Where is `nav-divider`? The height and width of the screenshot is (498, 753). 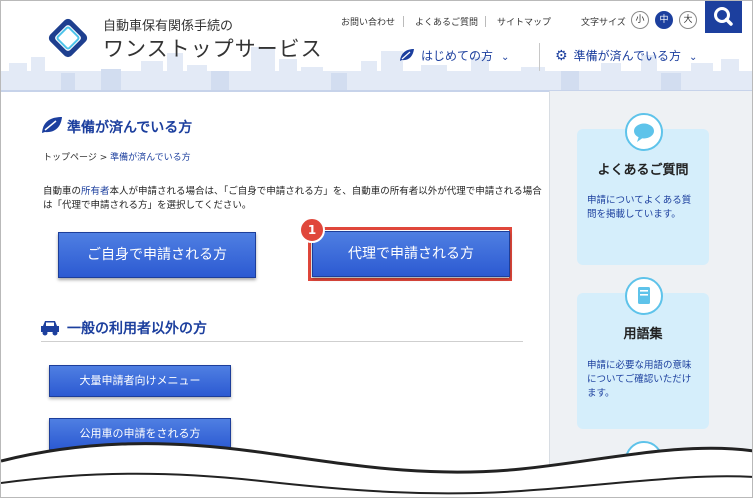 nav-divider is located at coordinates (539, 57).